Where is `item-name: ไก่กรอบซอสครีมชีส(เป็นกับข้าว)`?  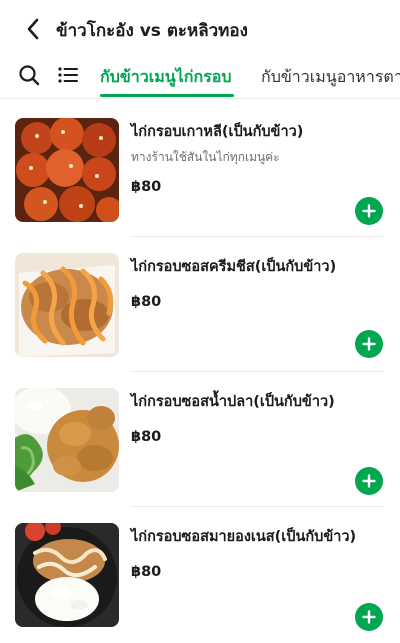
item-name: ไก่กรอบซอสครีมชีส(เป็นกับข้าว) is located at coordinates (234, 267).